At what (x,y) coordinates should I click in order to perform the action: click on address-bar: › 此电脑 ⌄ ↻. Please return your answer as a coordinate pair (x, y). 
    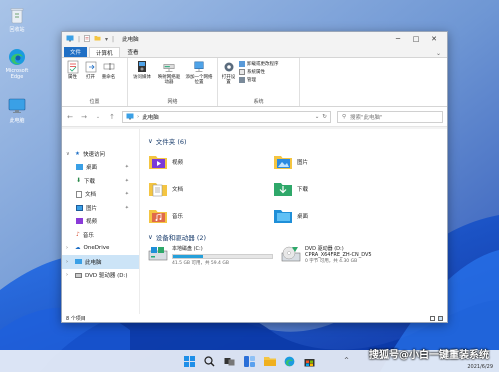
    Looking at the image, I should click on (226, 116).